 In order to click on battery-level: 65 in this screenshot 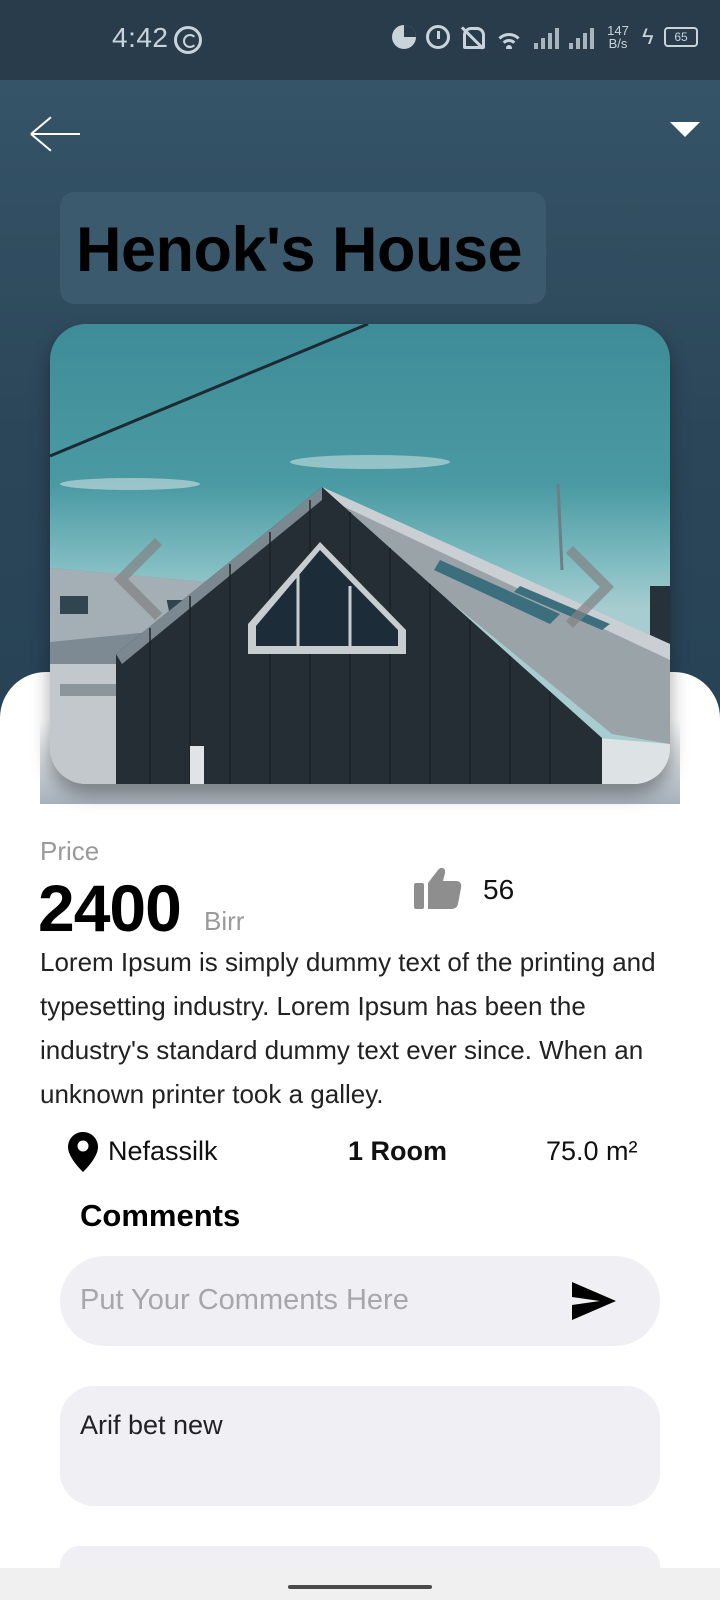, I will do `click(681, 37)`.